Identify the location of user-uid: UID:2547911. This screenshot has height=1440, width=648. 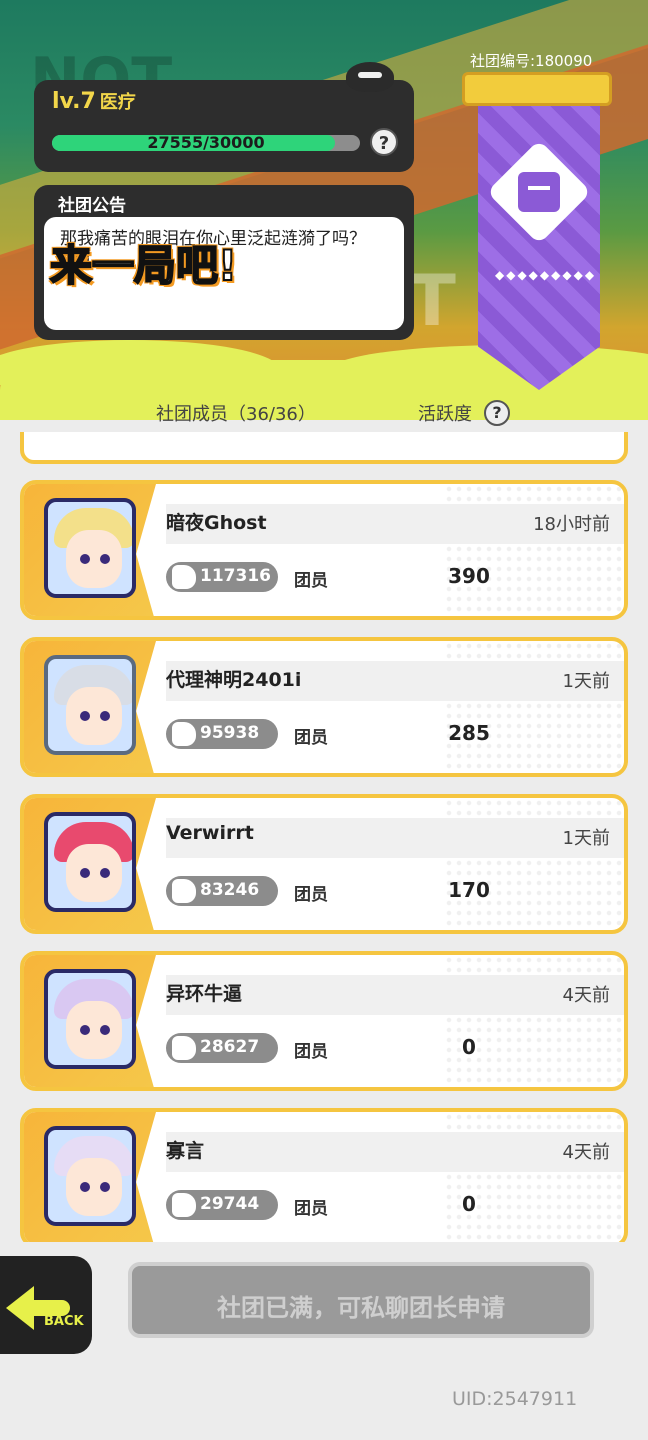
(515, 1399).